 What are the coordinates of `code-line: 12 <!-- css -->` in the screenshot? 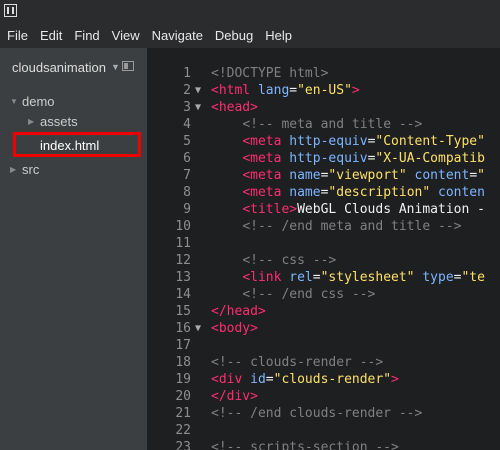 It's located at (323, 260).